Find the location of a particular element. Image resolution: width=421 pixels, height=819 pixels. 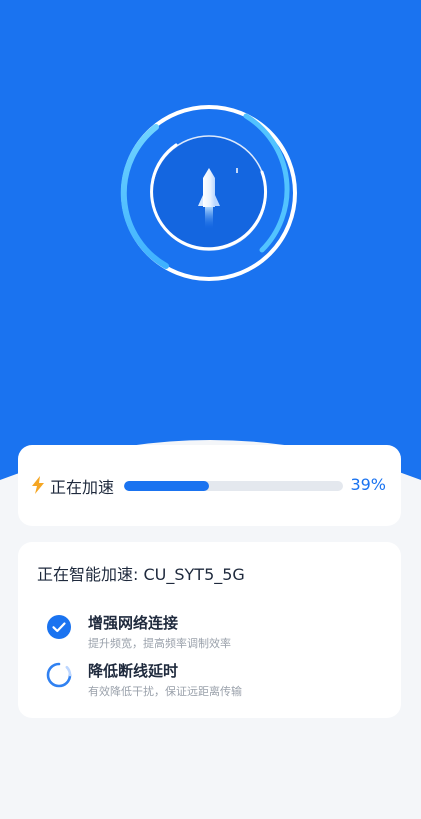

task-title: 增强网络连接 is located at coordinates (133, 623).